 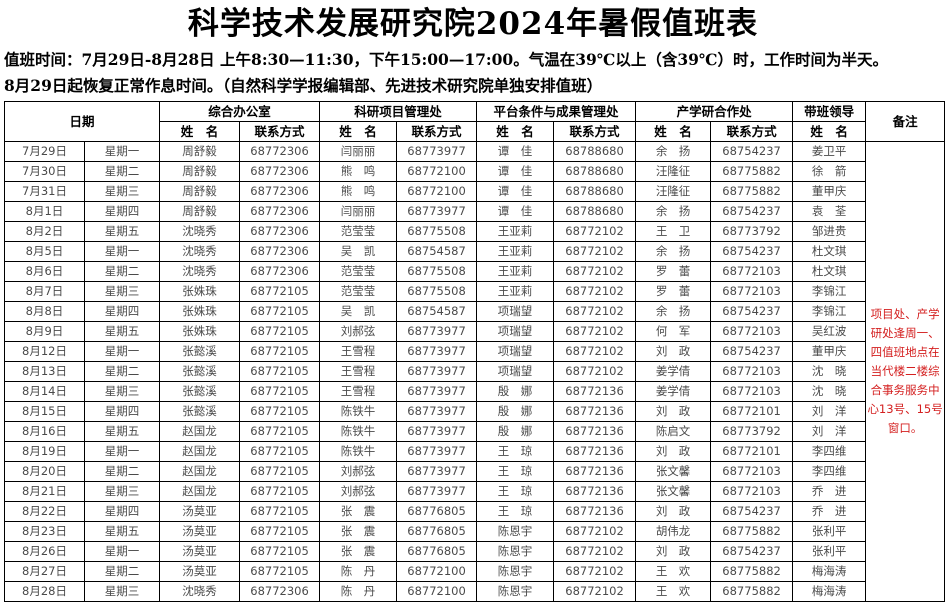 What do you see at coordinates (829, 111) in the screenshot?
I see `leader-header: 带班领导` at bounding box center [829, 111].